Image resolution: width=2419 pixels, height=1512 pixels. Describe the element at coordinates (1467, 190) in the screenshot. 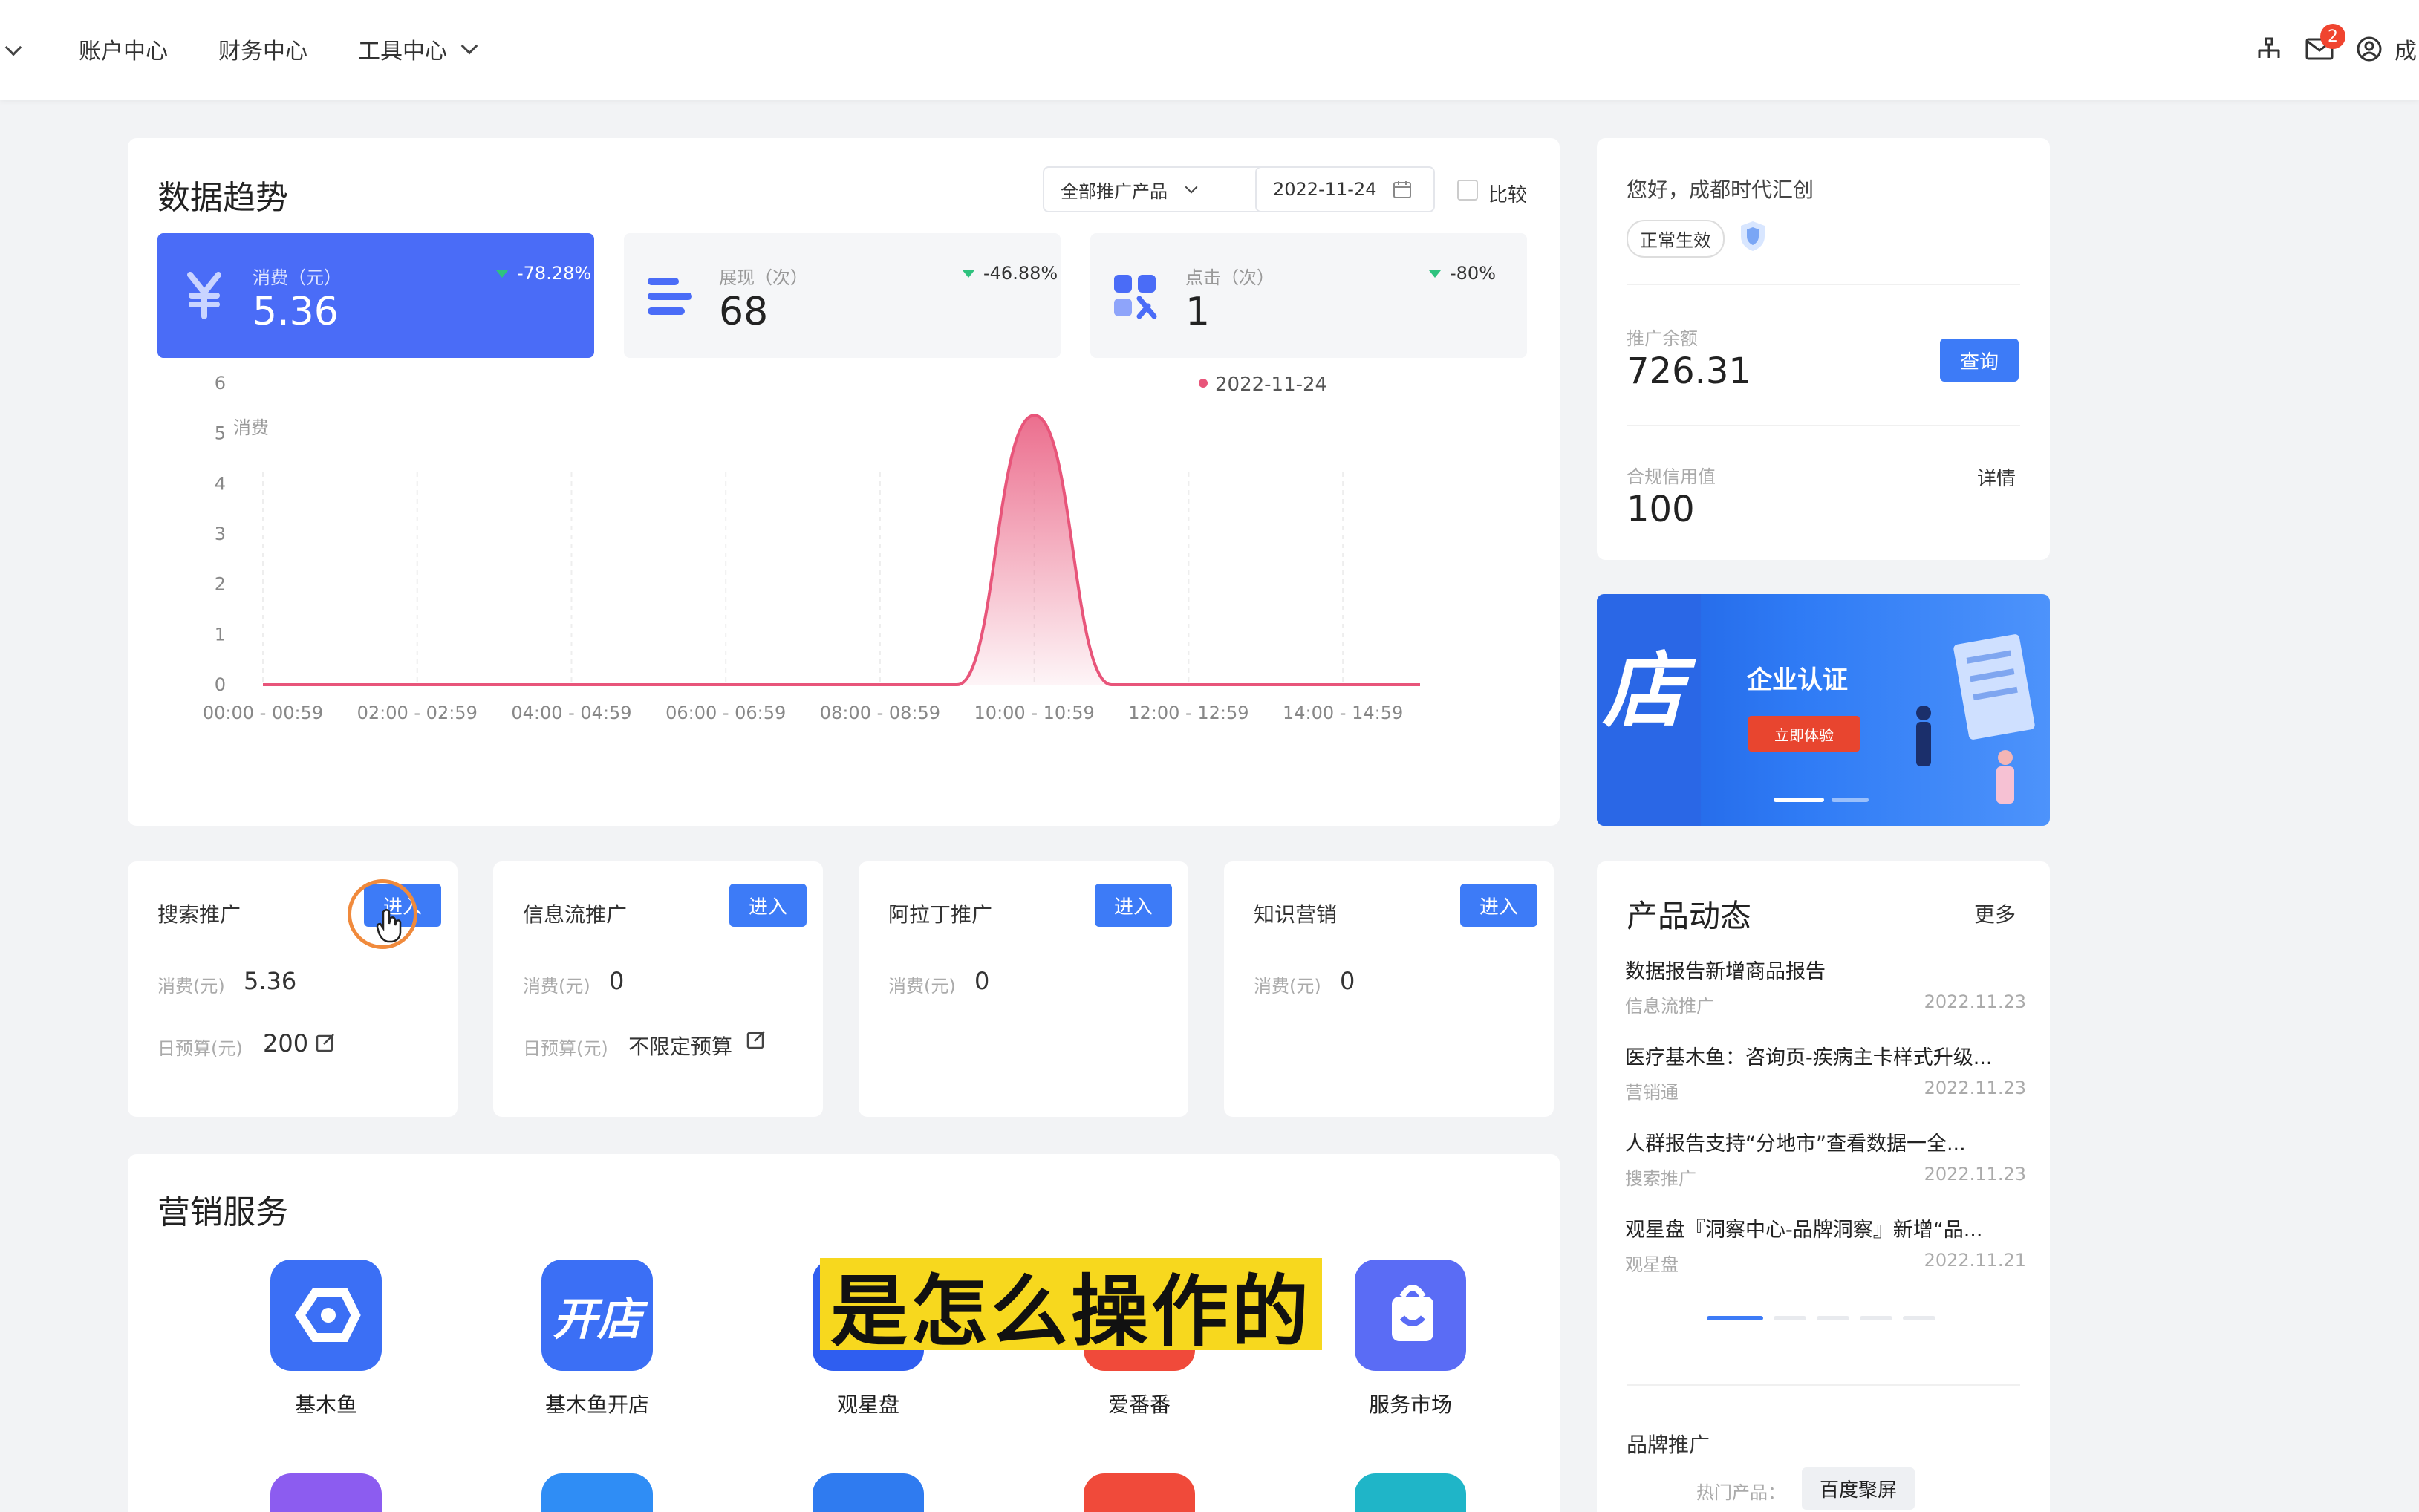

I see `compare-checkbox` at that location.